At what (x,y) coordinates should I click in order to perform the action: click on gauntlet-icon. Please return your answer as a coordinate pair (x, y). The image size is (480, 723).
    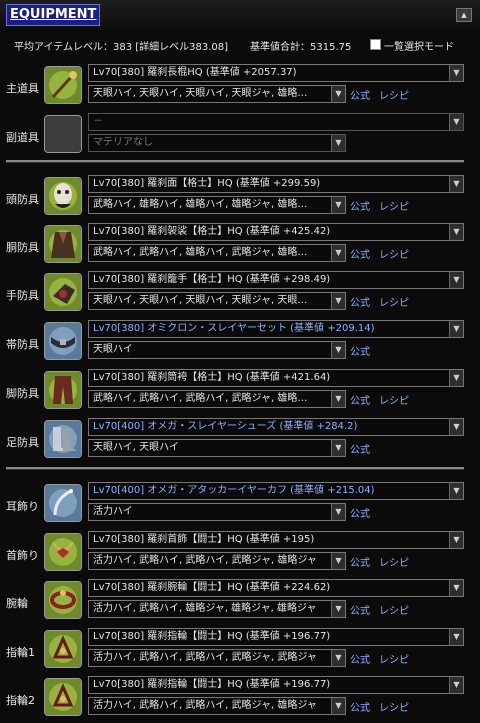
    Looking at the image, I should click on (63, 292).